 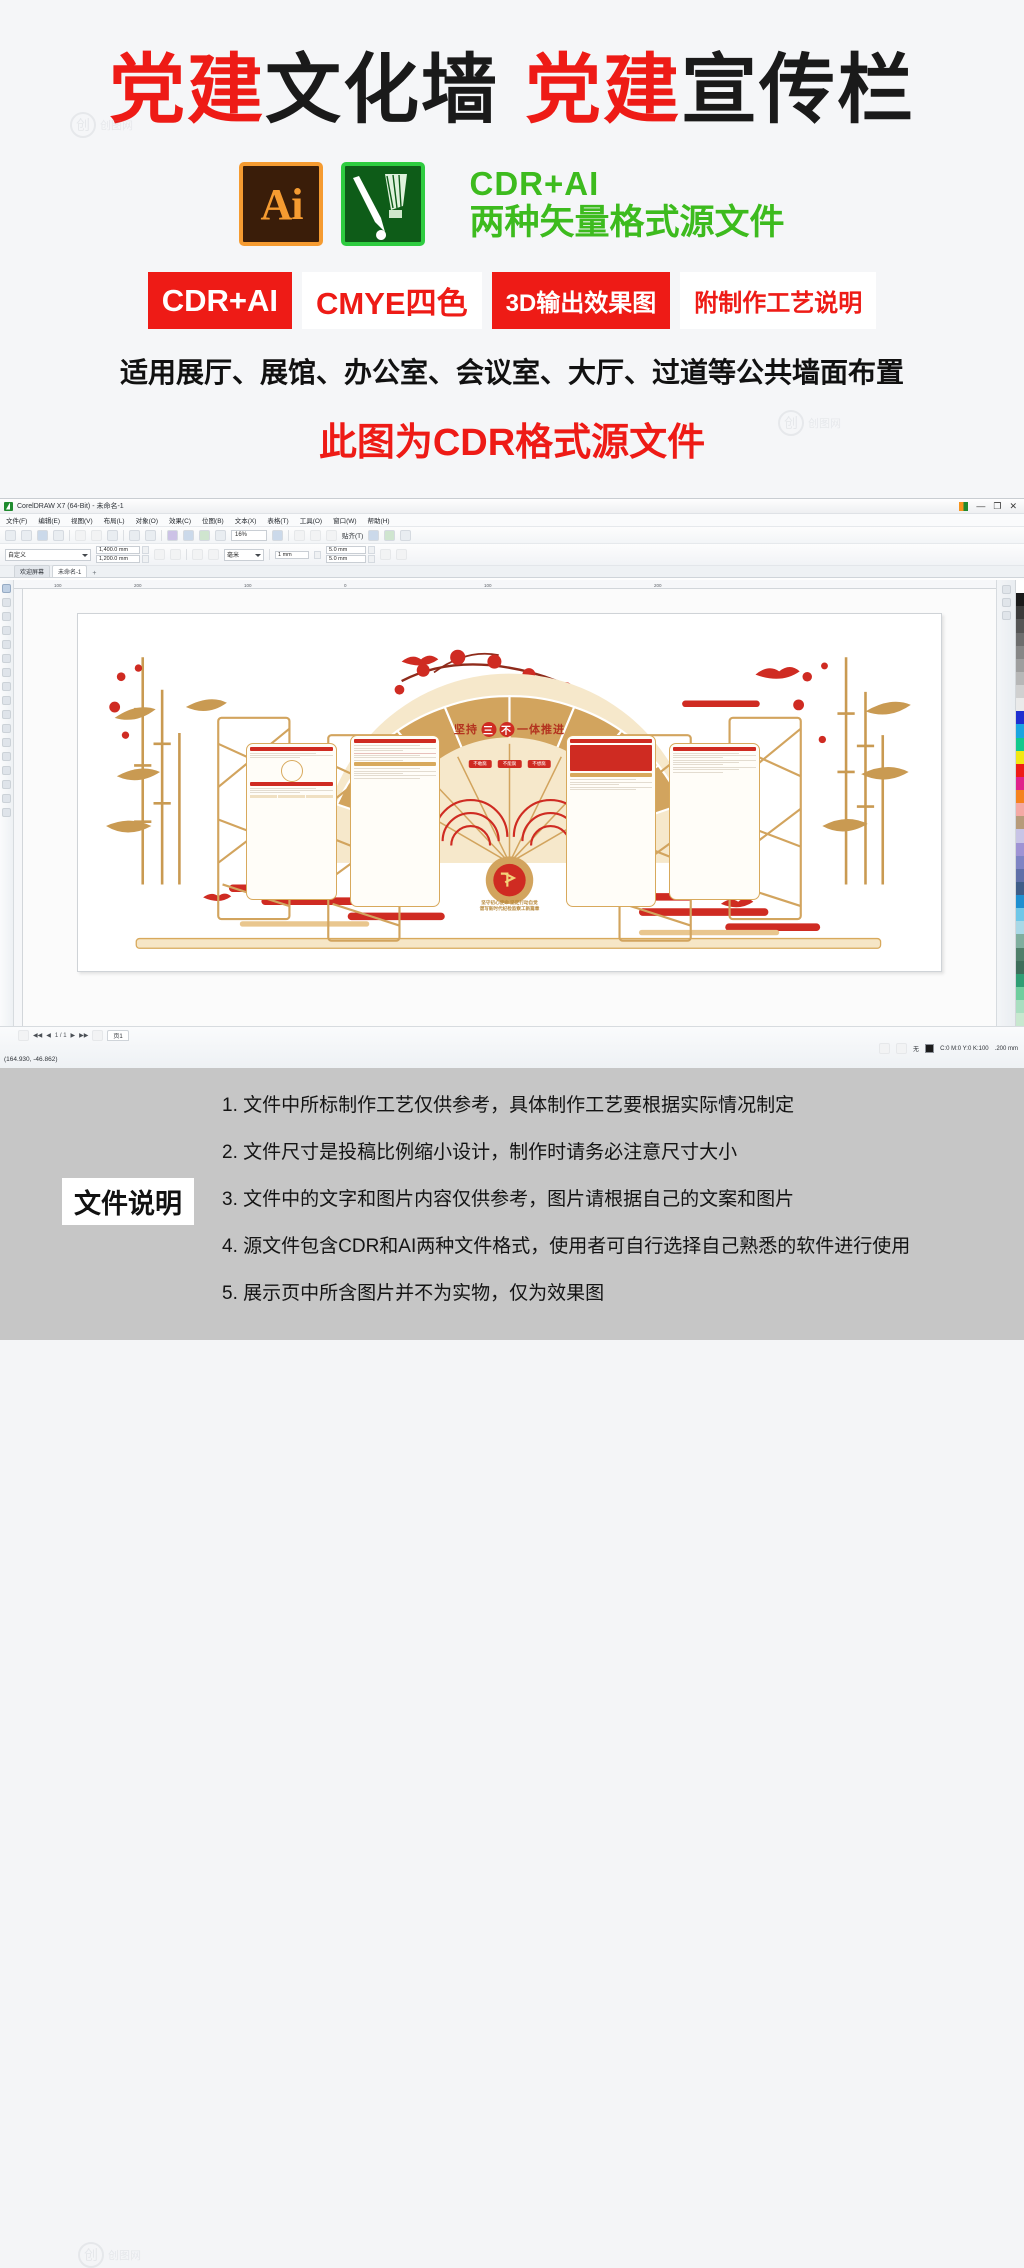 What do you see at coordinates (37, 1035) in the screenshot?
I see `first-page-button: ◀◀` at bounding box center [37, 1035].